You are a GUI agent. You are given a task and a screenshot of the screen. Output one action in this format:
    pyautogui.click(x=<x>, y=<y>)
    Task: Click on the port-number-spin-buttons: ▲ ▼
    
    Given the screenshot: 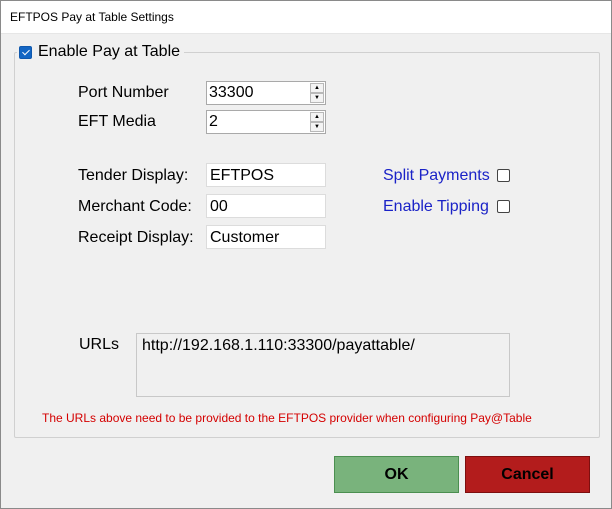 What is the action you would take?
    pyautogui.click(x=317, y=93)
    